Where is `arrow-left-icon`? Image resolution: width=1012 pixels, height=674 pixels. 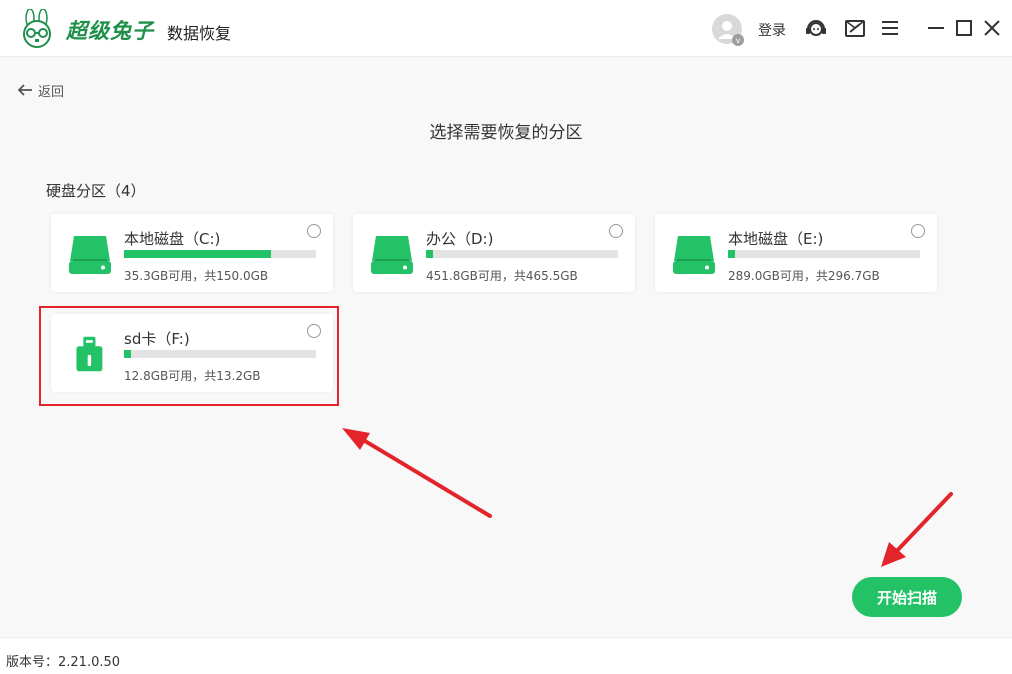 arrow-left-icon is located at coordinates (24, 90).